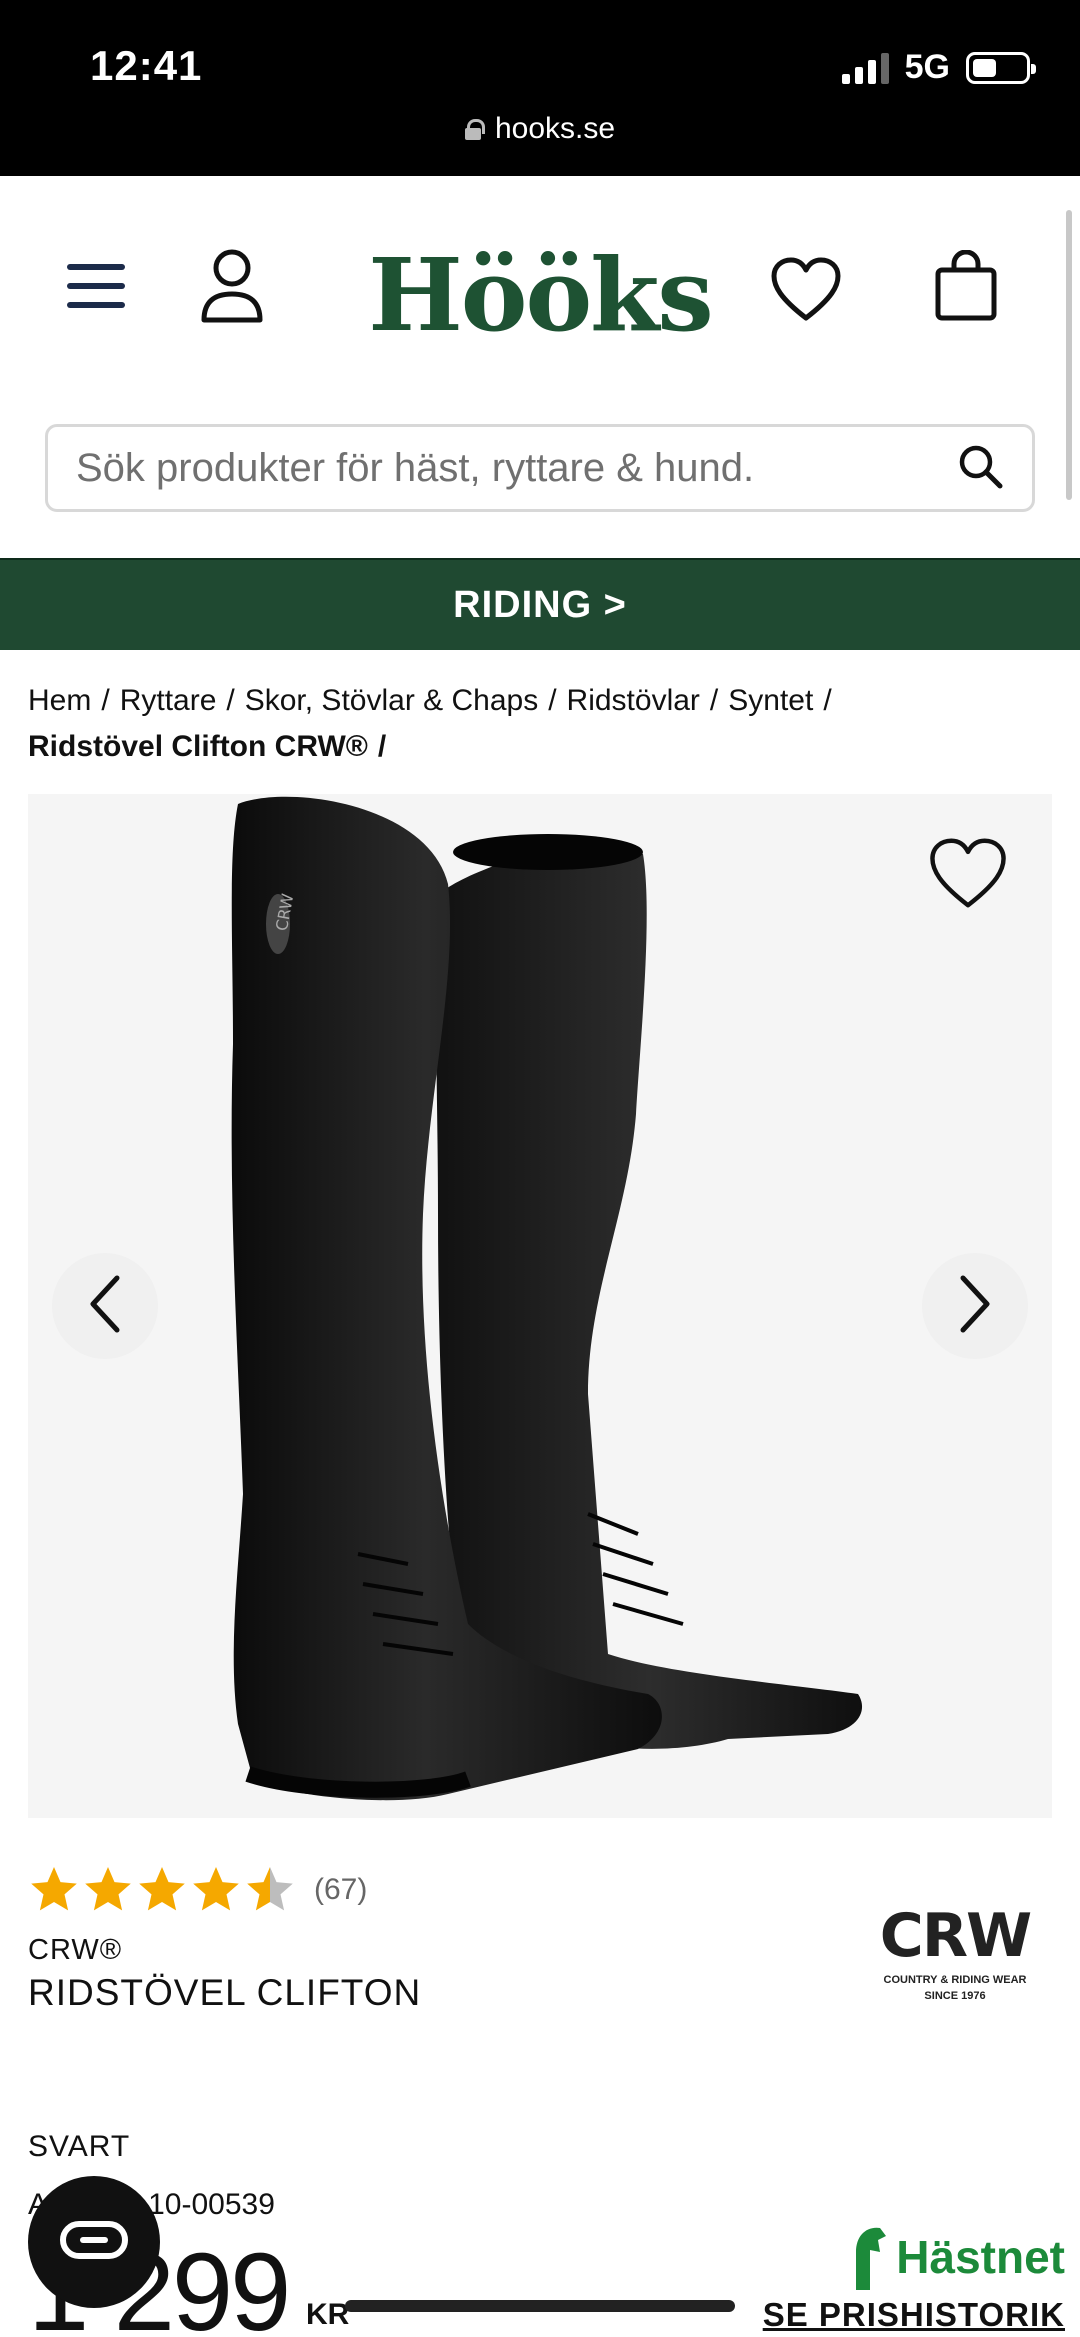  I want to click on network-label: 5G, so click(927, 67).